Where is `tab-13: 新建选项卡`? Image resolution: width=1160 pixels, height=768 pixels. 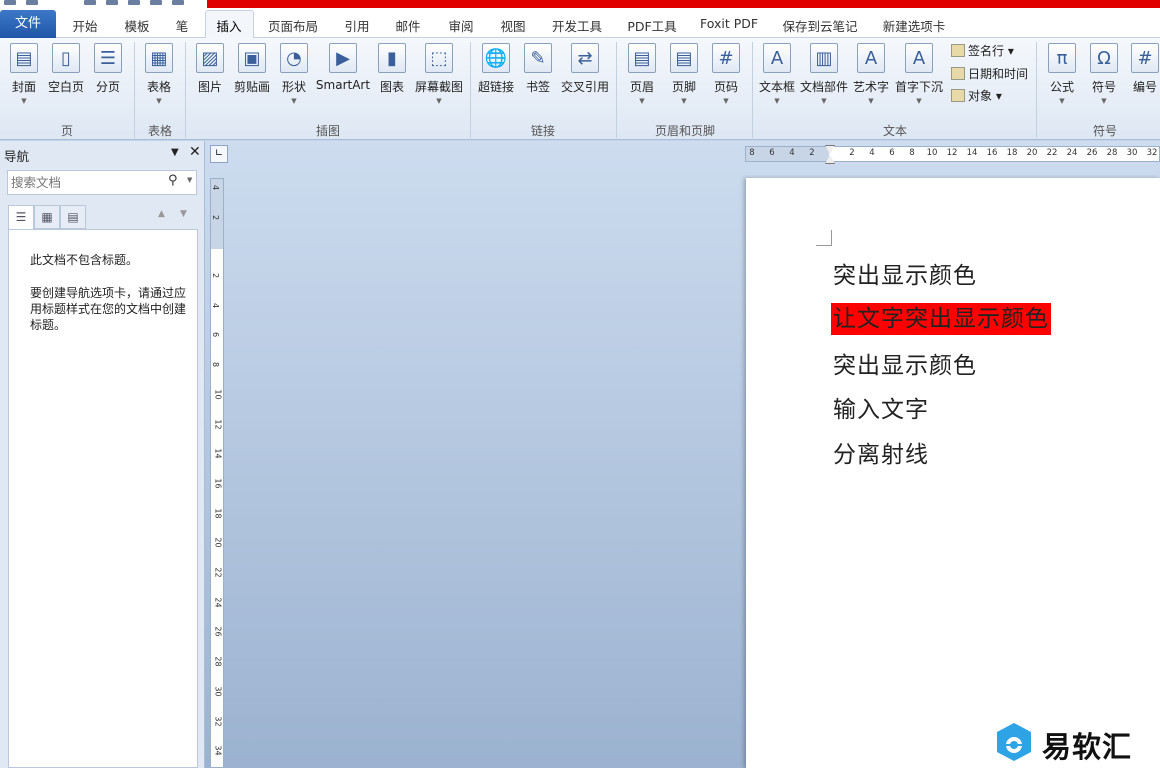 tab-13: 新建选项卡 is located at coordinates (914, 25).